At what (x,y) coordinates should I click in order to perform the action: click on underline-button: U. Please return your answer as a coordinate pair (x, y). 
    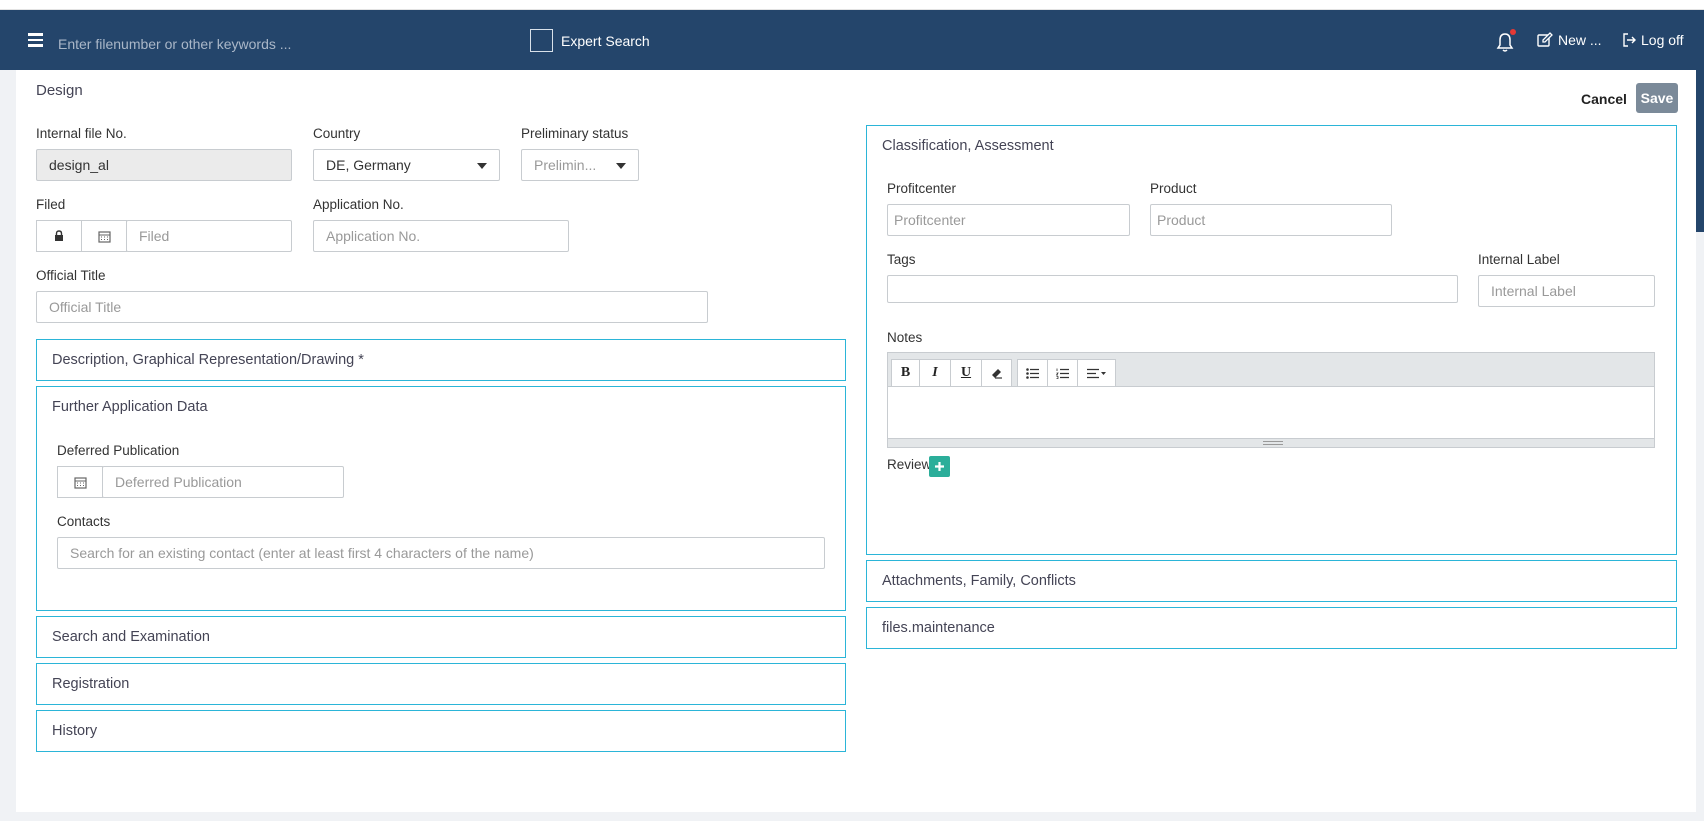
    Looking at the image, I should click on (966, 373).